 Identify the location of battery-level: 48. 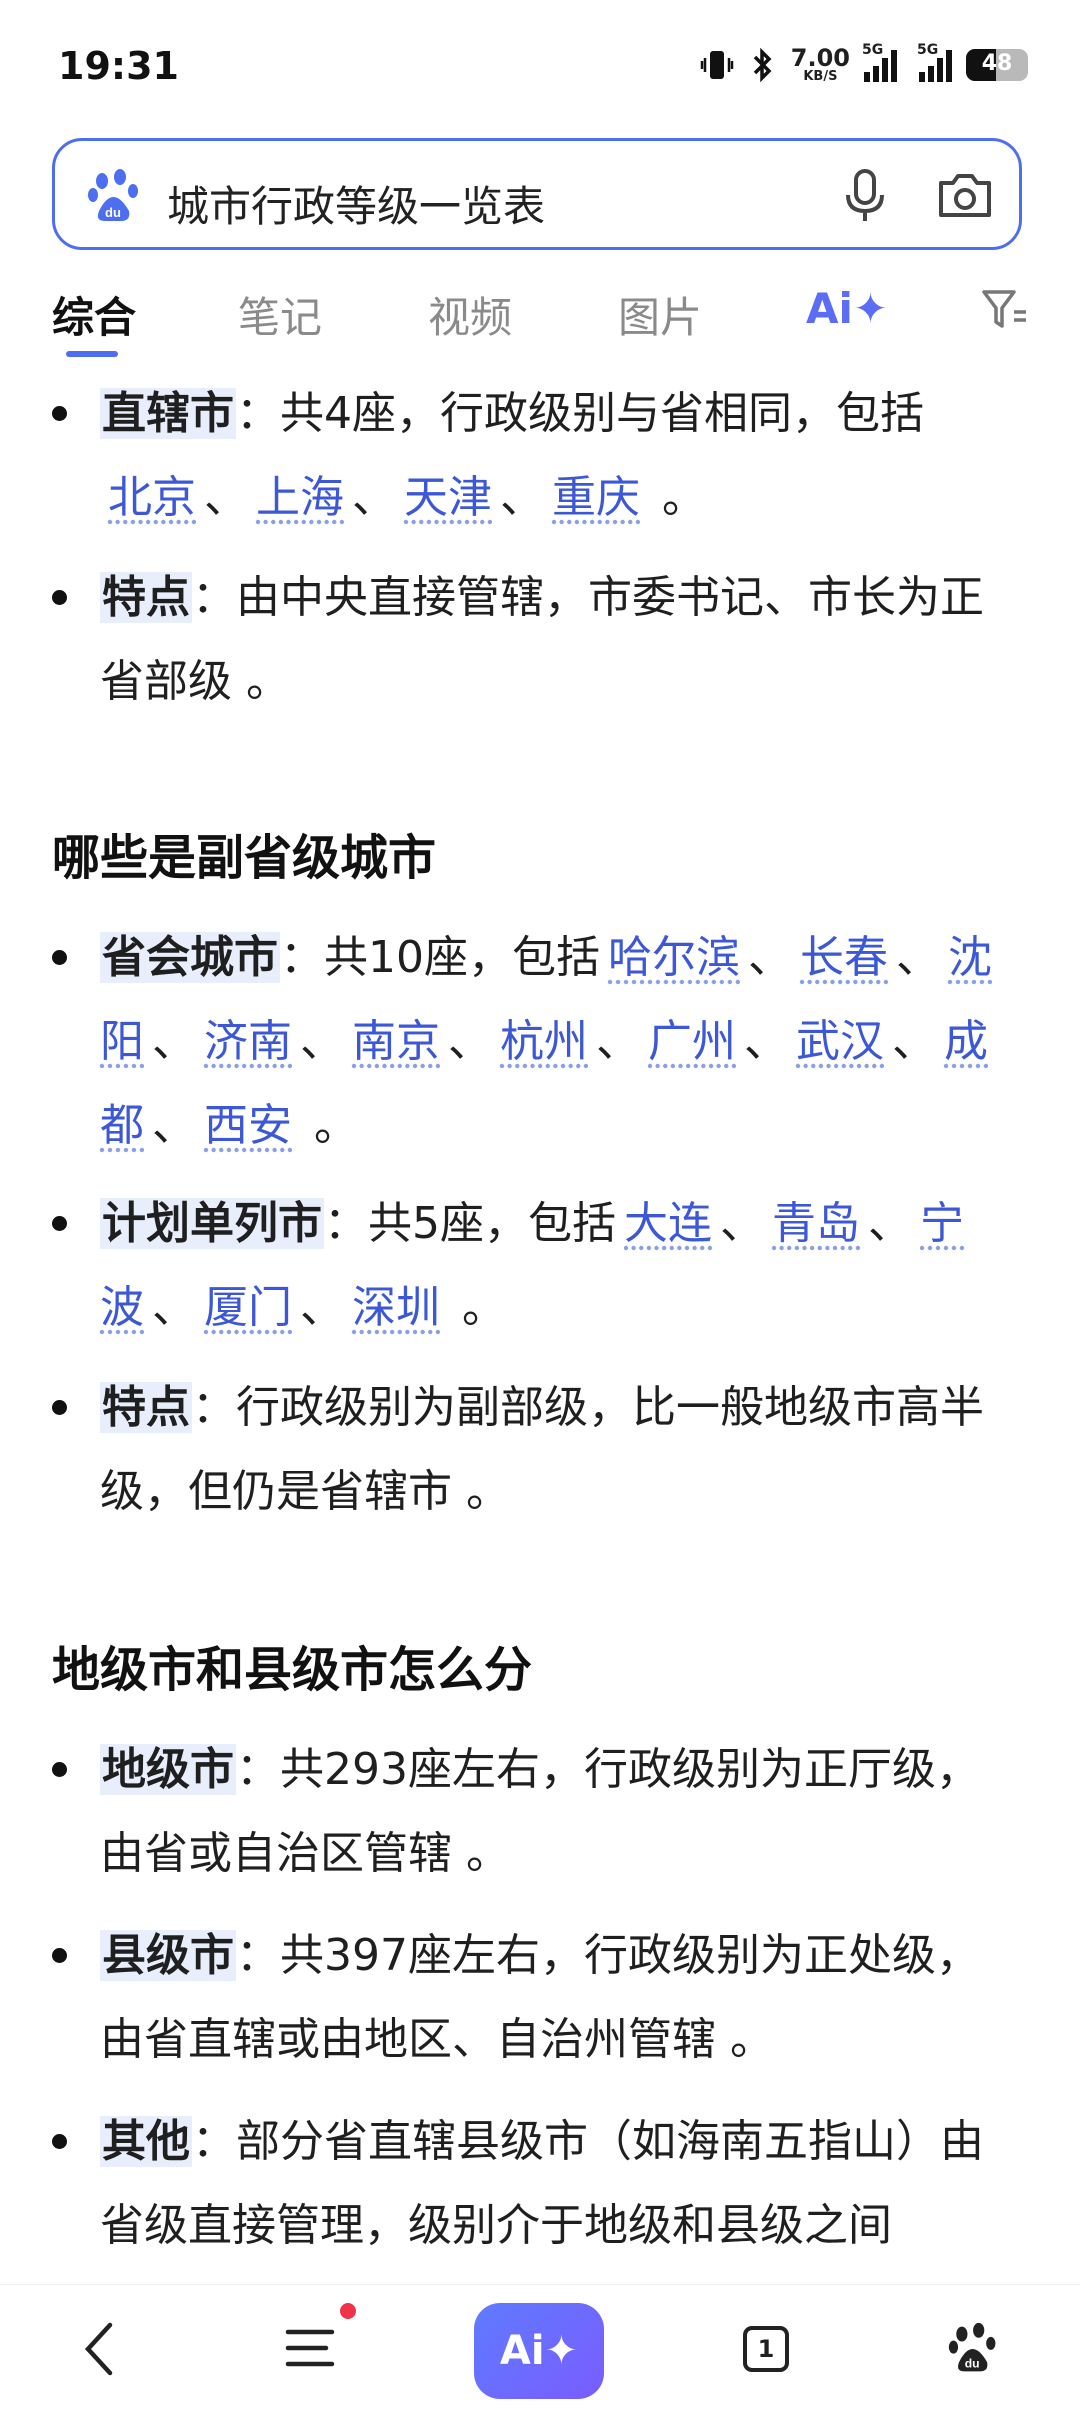
(997, 63).